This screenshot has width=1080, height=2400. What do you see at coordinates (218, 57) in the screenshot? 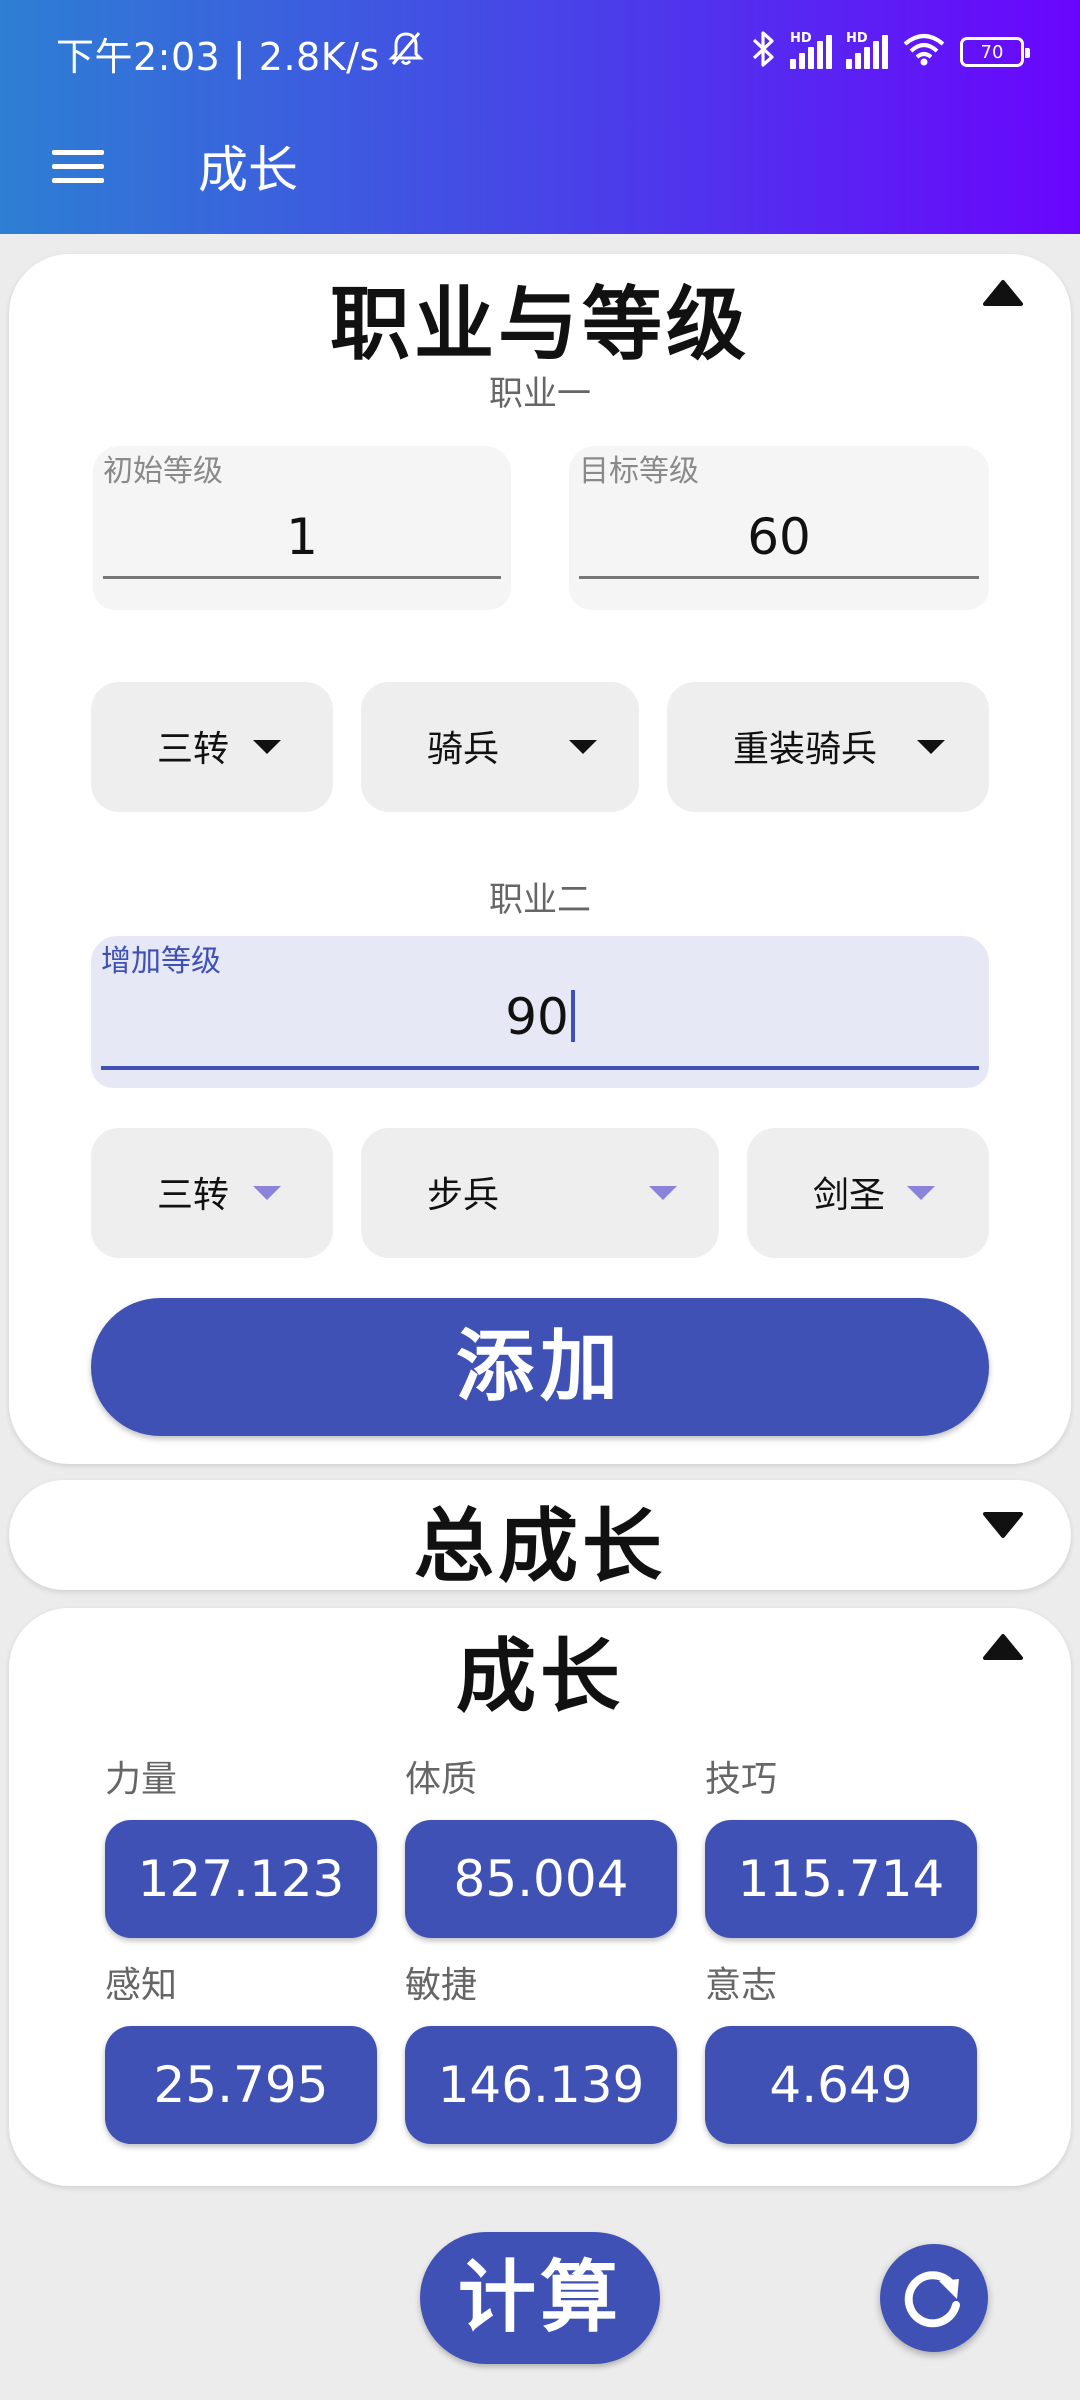
I see `status-time-speed: 下午2:03 | 2.8K/s` at bounding box center [218, 57].